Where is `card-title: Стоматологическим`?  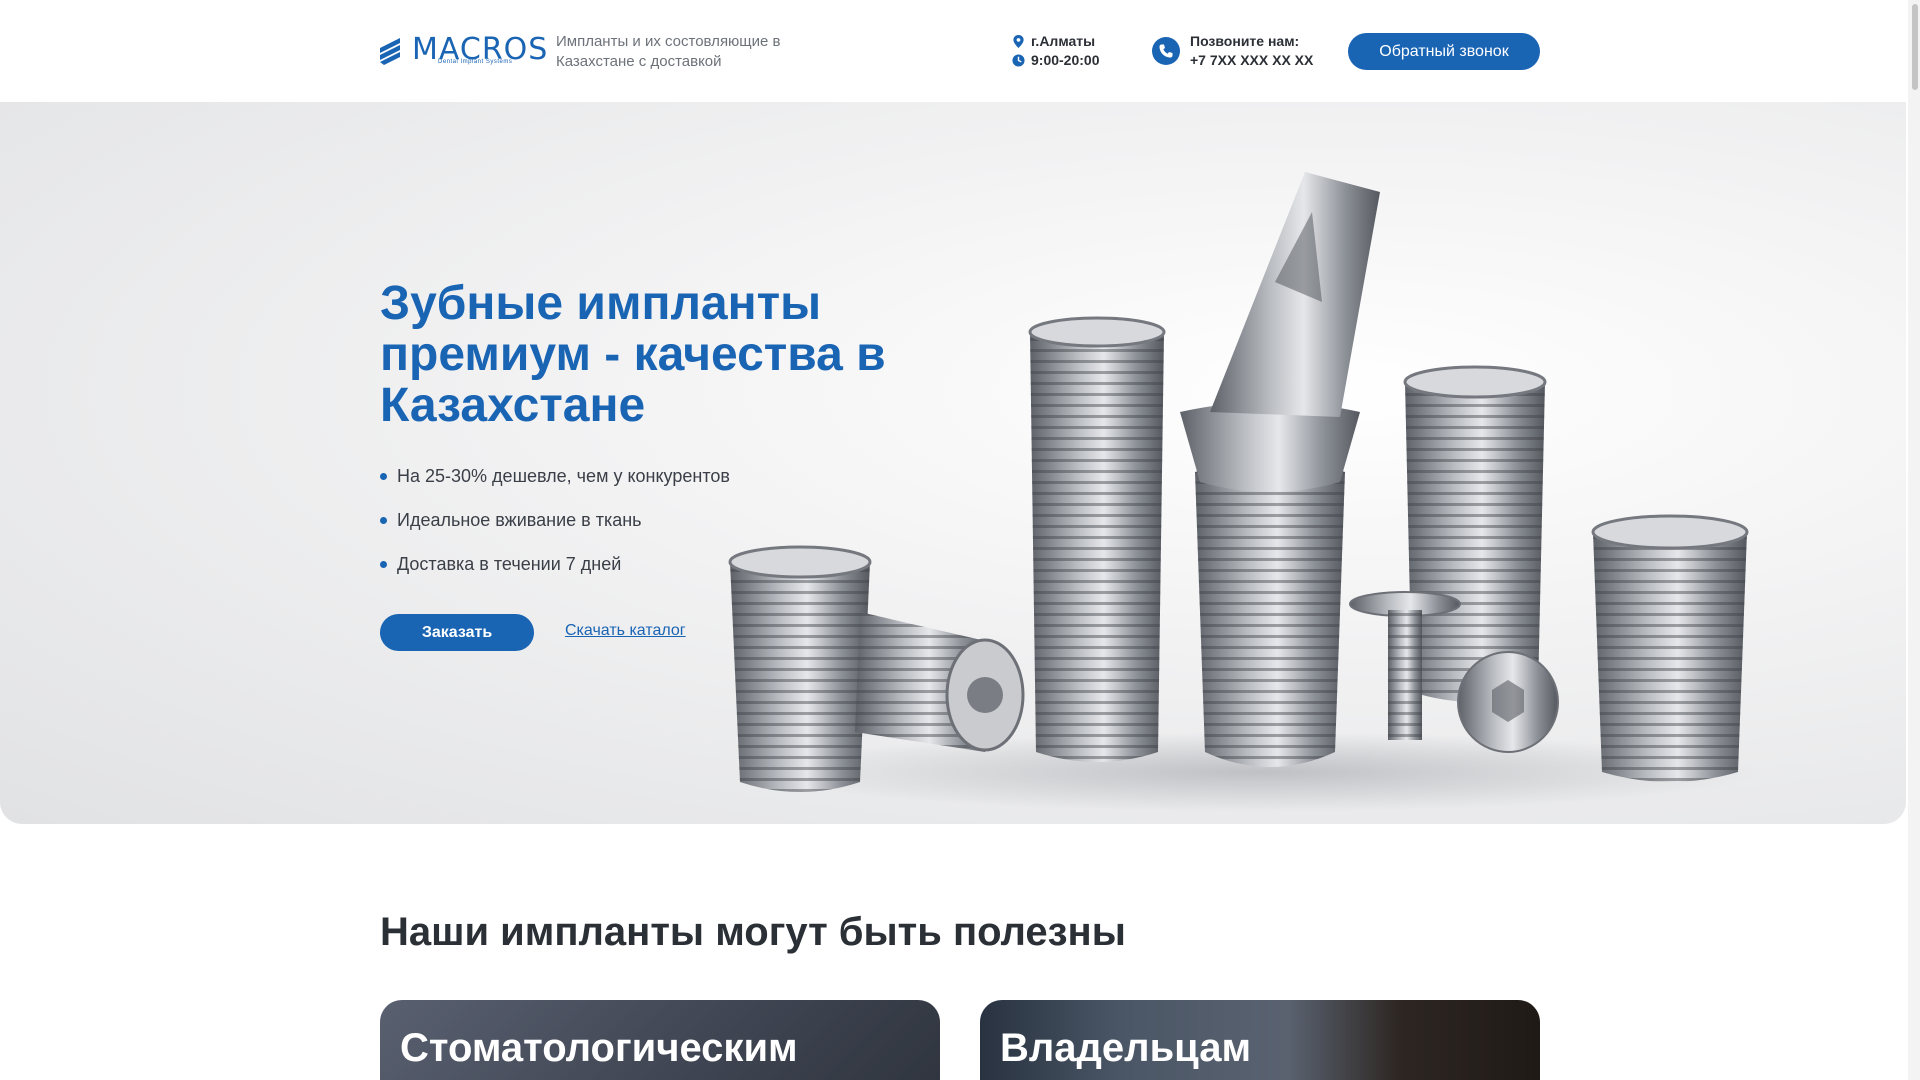
card-title: Стоматологическим is located at coordinates (599, 1048).